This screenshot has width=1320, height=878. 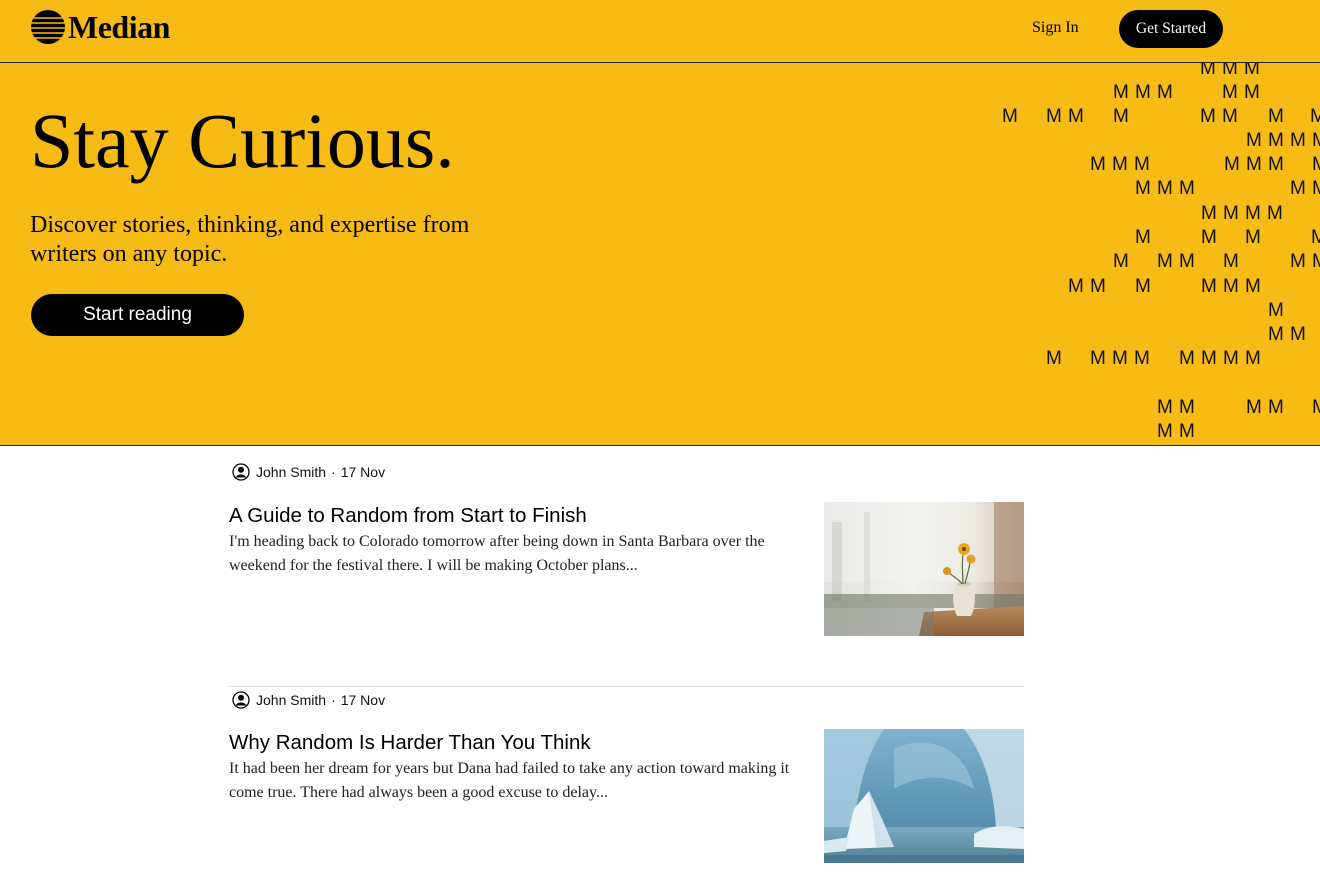 I want to click on ice-cave-image, so click(x=924, y=796).